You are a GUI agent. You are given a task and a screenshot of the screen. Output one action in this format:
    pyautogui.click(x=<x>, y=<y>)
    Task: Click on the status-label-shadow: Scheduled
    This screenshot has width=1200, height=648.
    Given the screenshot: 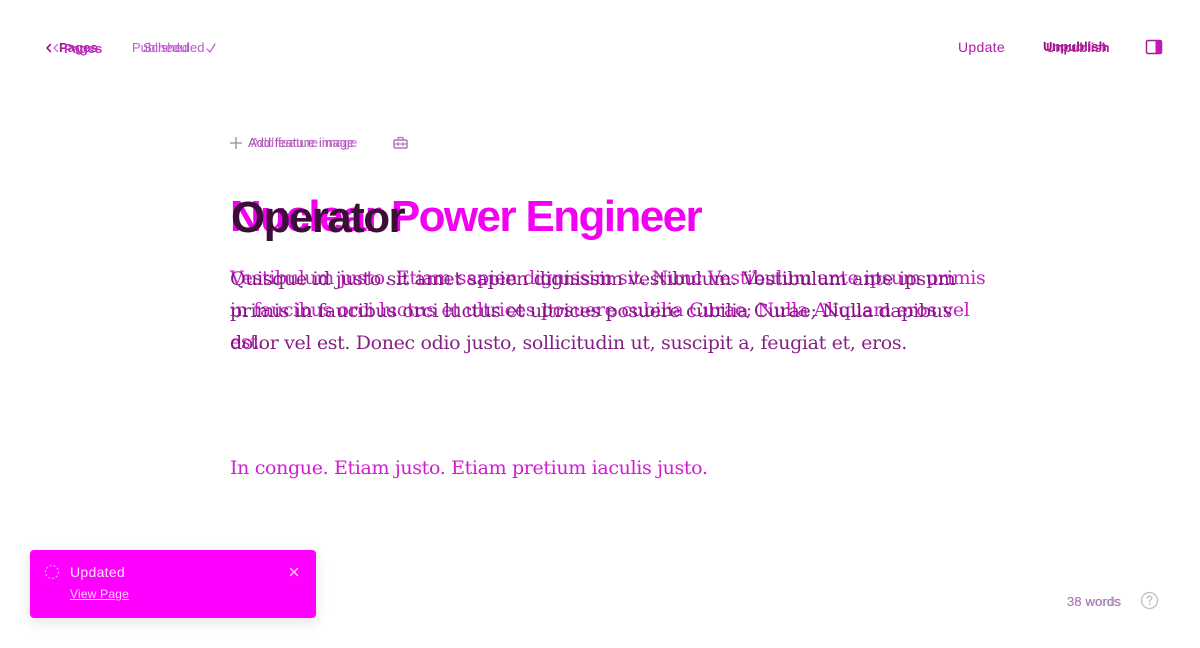 What is the action you would take?
    pyautogui.click(x=174, y=47)
    